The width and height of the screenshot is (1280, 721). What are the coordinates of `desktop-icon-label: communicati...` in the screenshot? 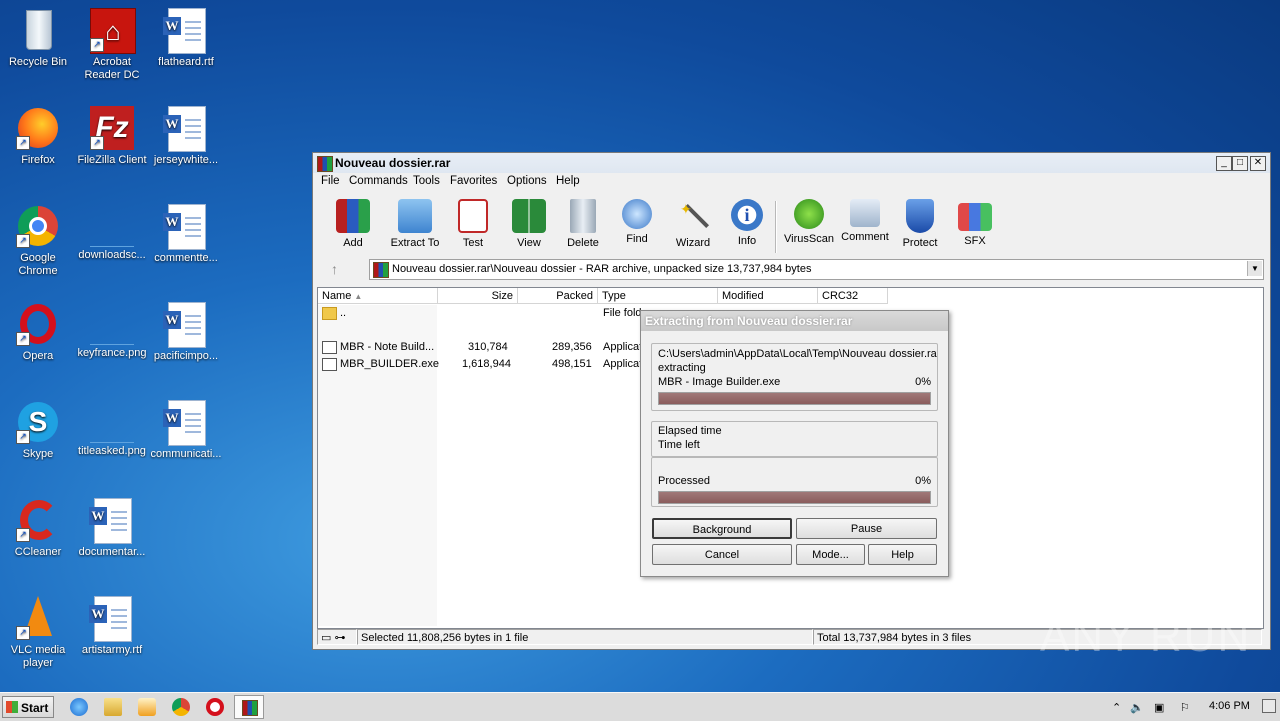 It's located at (186, 454).